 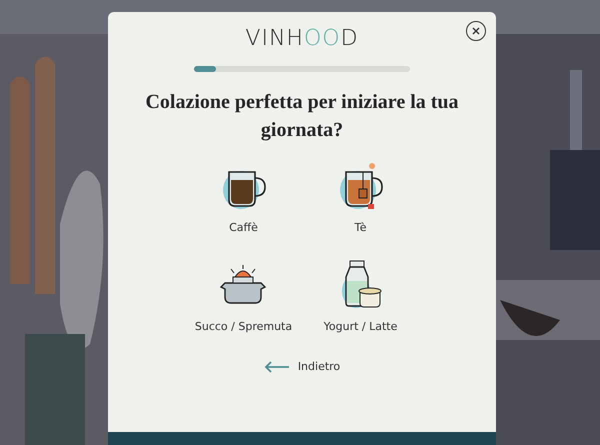 I want to click on answer-option: Succo / Spremuta, so click(x=243, y=296).